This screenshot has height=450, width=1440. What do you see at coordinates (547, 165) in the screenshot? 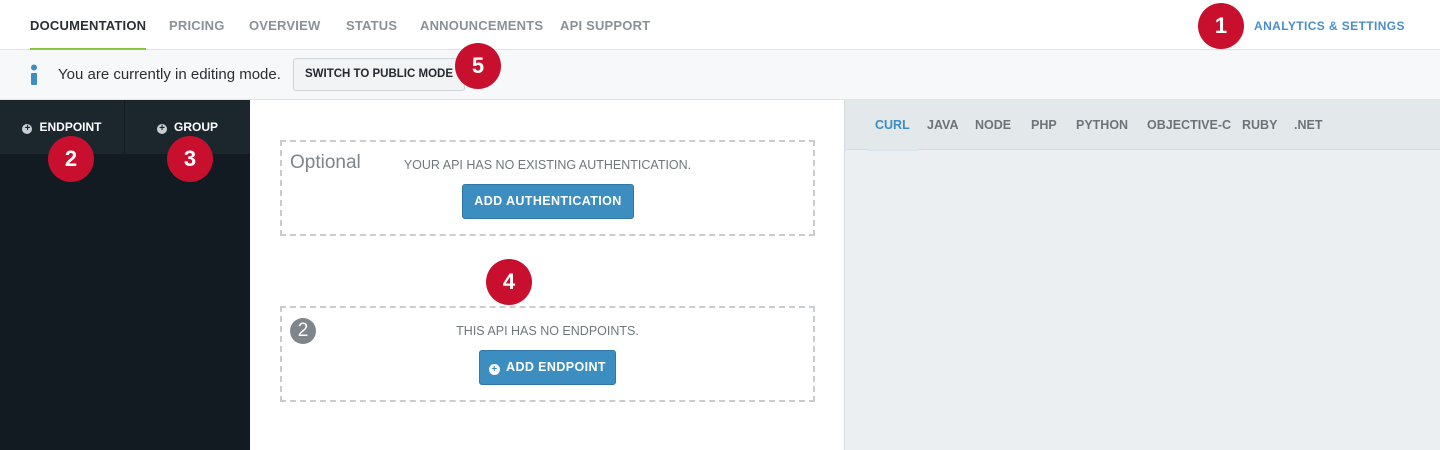
I see `no-authentication-message: YOUR API HAS NO EXISTING AUTHENTICATION.` at bounding box center [547, 165].